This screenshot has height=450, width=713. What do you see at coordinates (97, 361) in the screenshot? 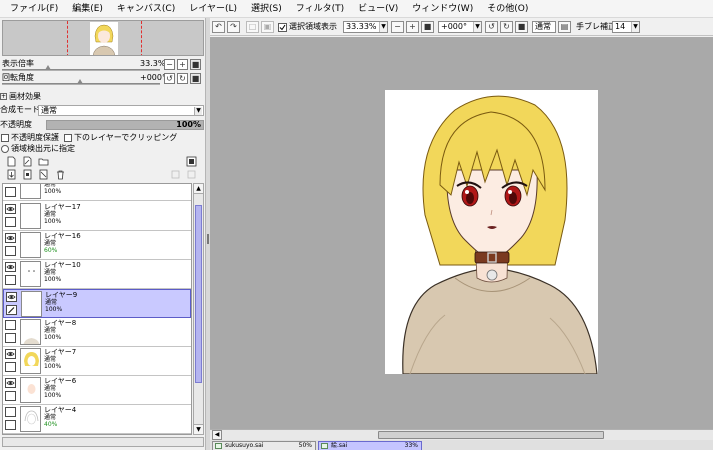
I see `layer-row: レイヤー7 通常 100%` at bounding box center [97, 361].